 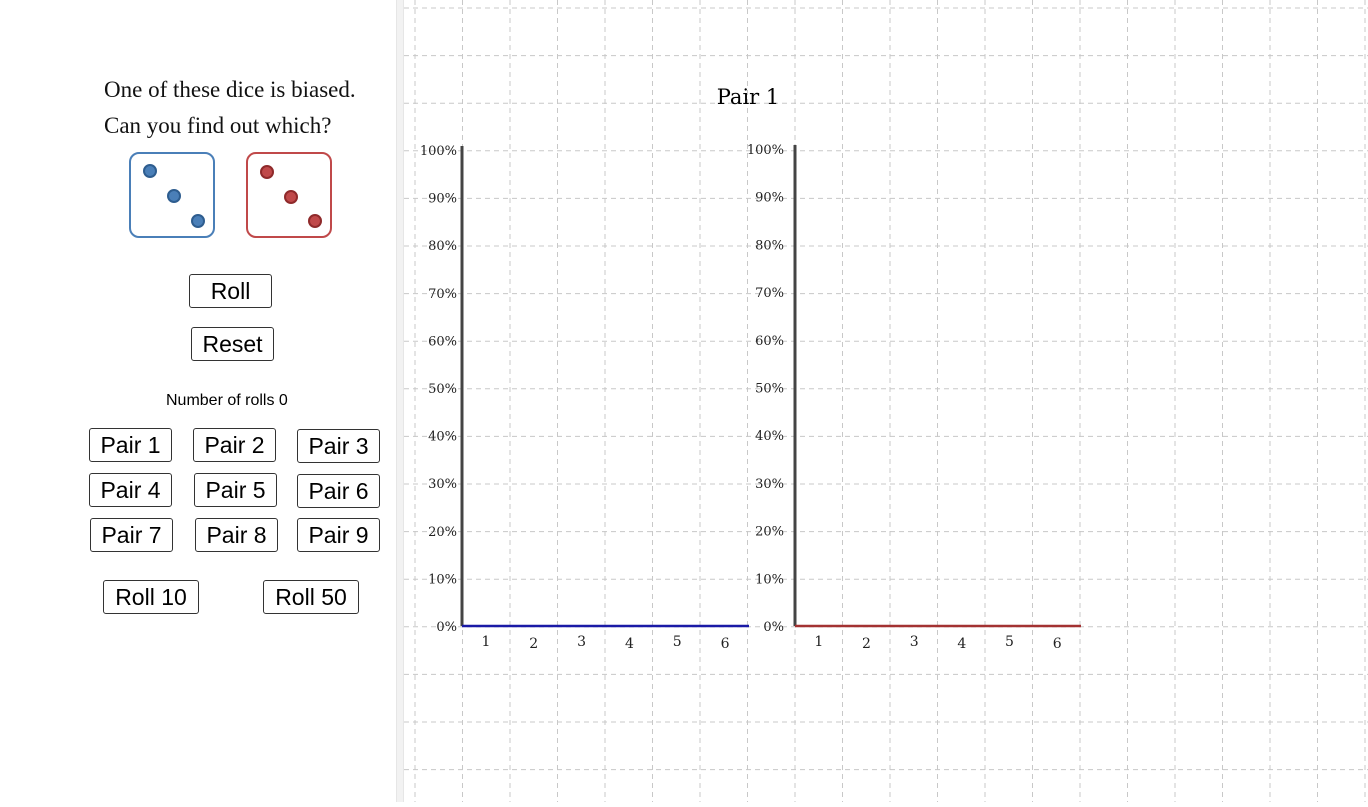 I want to click on red-die, so click(x=289, y=195).